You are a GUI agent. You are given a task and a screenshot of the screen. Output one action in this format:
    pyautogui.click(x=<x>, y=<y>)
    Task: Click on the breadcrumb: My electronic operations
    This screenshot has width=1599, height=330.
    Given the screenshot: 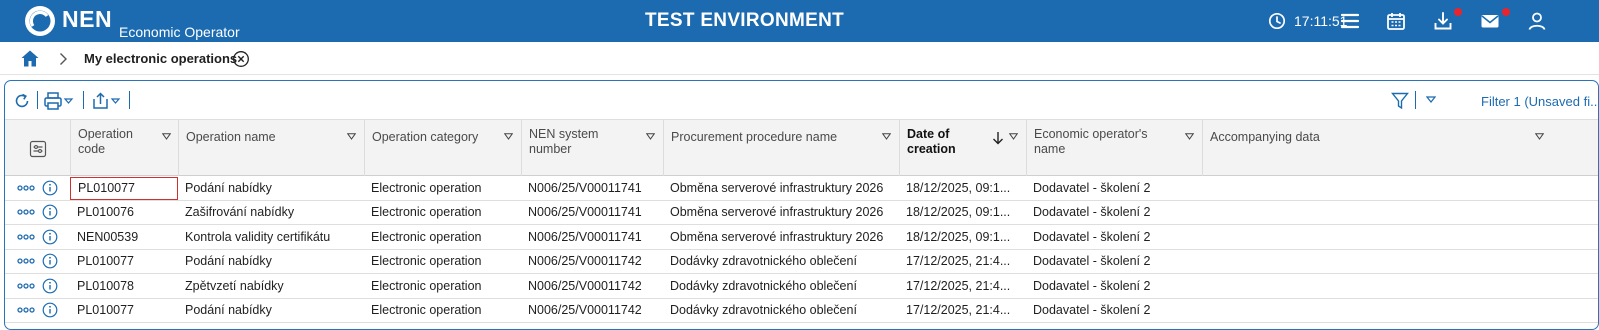 What is the action you would take?
    pyautogui.click(x=799, y=58)
    